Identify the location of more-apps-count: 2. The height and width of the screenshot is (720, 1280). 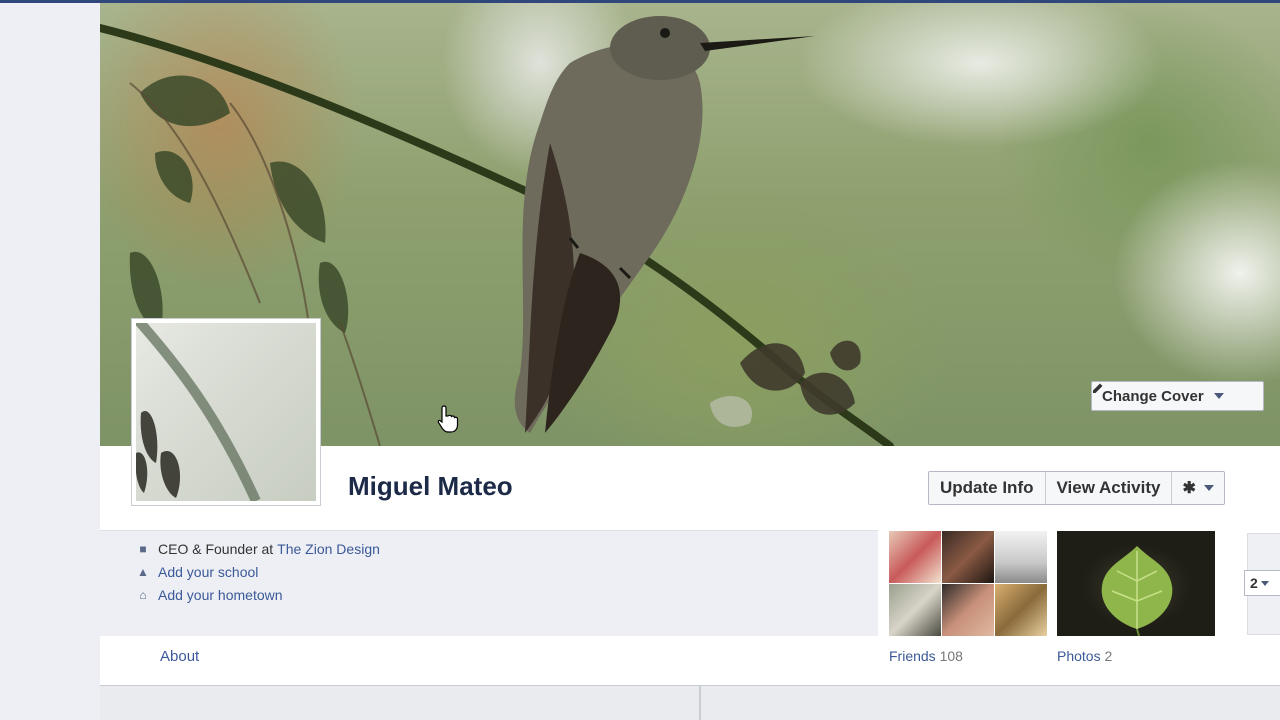
(1254, 583).